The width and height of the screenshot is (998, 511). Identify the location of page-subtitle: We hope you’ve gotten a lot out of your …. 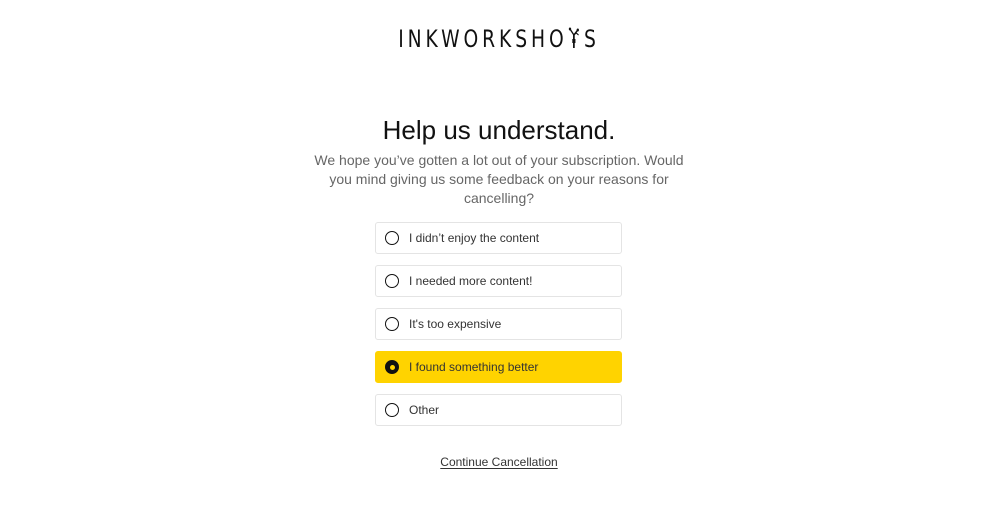
(499, 179).